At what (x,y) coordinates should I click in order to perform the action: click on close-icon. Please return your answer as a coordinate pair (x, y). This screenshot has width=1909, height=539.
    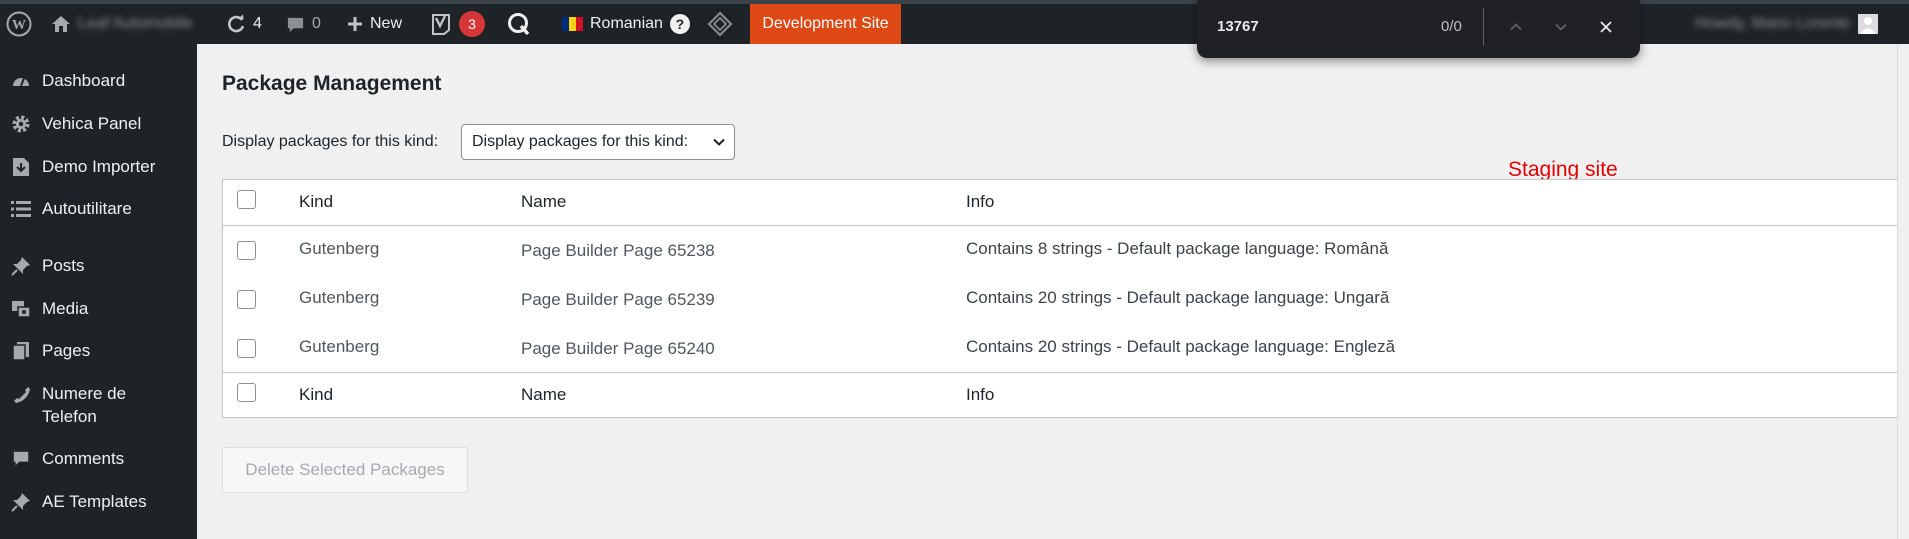
    Looking at the image, I should click on (1606, 27).